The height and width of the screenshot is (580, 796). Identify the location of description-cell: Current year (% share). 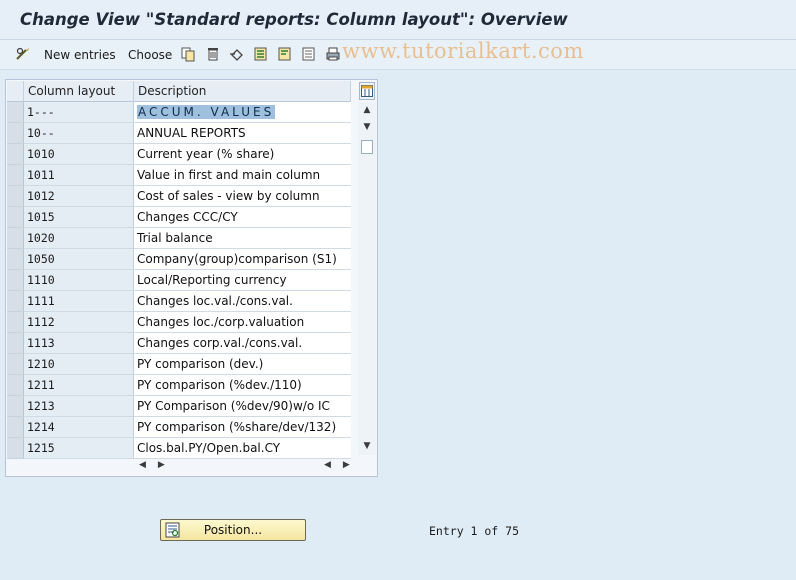
(242, 154).